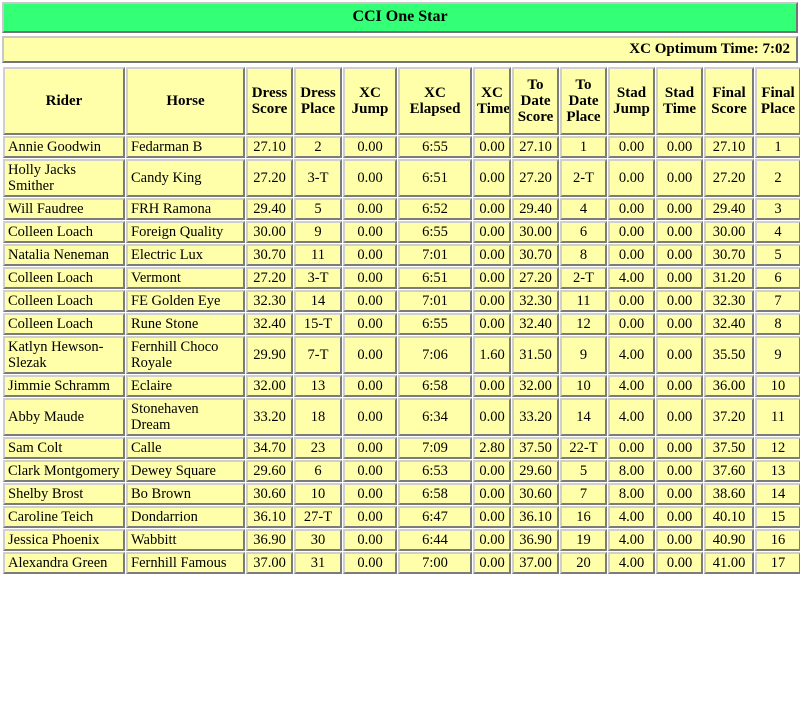  I want to click on cell-rider: Sam Colt, so click(64, 448).